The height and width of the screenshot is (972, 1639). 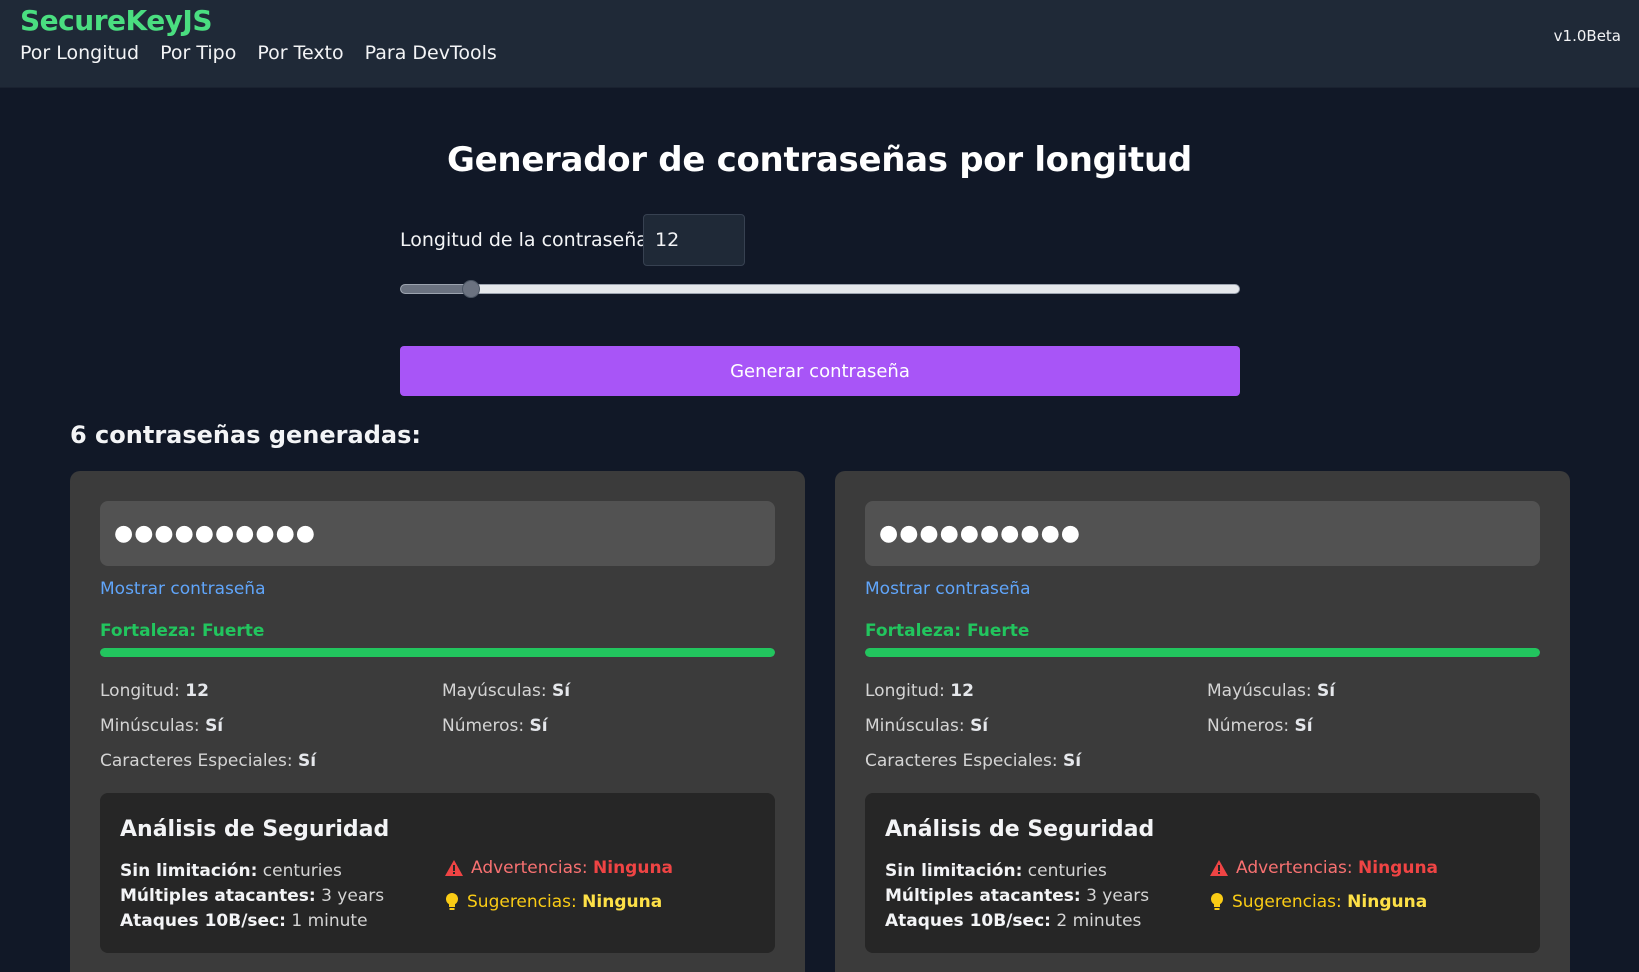 What do you see at coordinates (527, 240) in the screenshot?
I see `length-label: Longitud de la contraseña:` at bounding box center [527, 240].